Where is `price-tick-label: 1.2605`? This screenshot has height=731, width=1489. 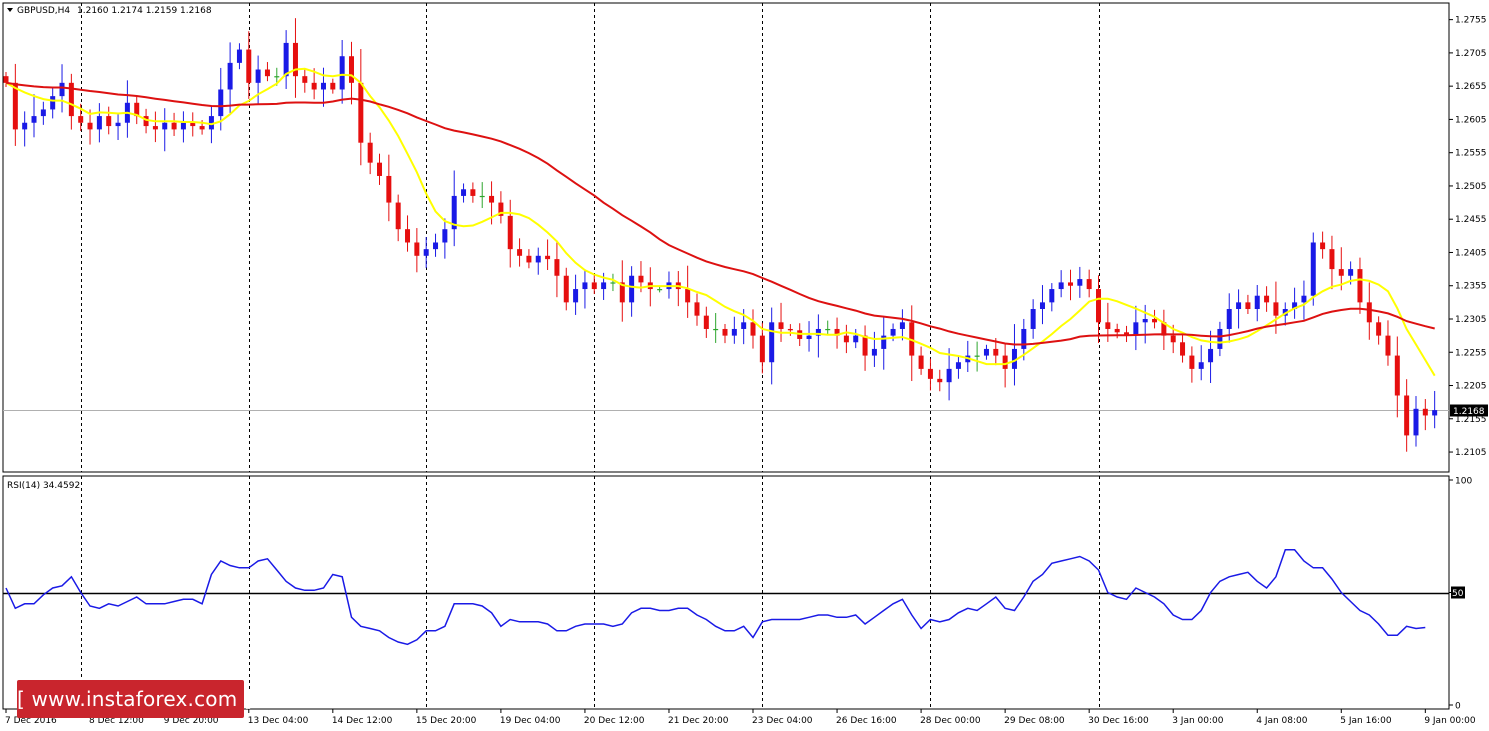
price-tick-label: 1.2605 is located at coordinates (1471, 120).